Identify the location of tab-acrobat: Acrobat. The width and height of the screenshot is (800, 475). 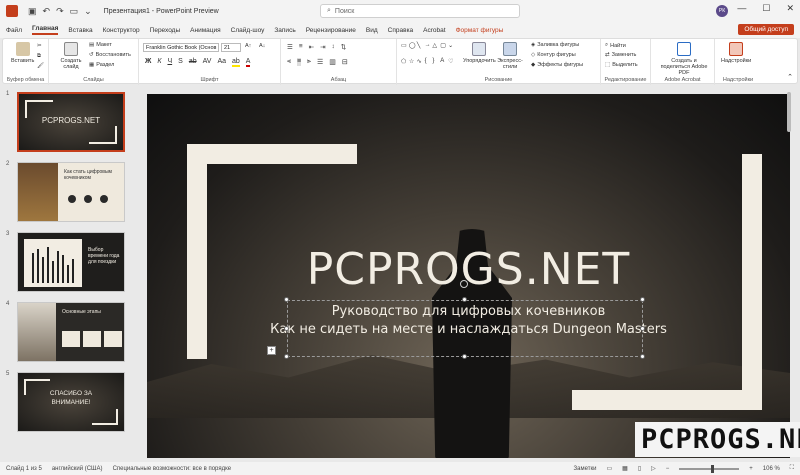
(434, 30).